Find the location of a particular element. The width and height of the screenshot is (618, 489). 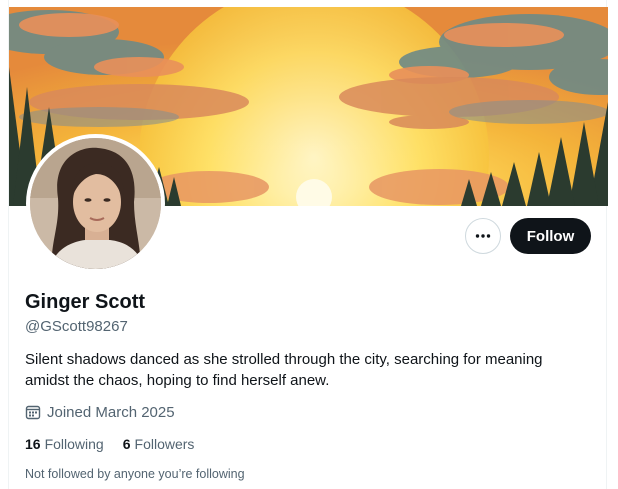

following-link: 16 Following is located at coordinates (64, 444).